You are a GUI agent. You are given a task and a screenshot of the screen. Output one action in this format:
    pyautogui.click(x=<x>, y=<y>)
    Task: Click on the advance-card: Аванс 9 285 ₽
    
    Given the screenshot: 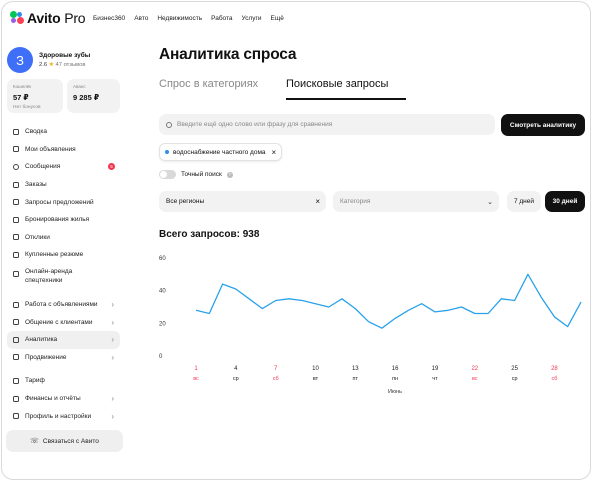 What is the action you would take?
    pyautogui.click(x=93, y=96)
    